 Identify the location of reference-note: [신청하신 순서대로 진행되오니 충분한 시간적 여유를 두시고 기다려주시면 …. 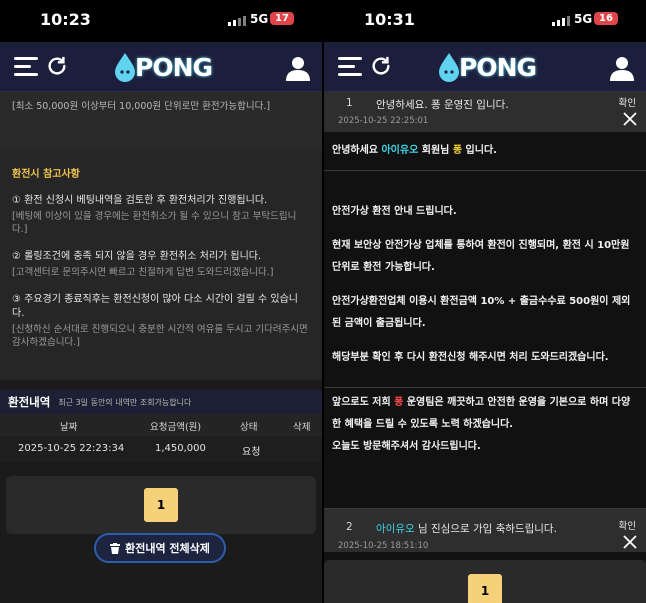
(160, 336).